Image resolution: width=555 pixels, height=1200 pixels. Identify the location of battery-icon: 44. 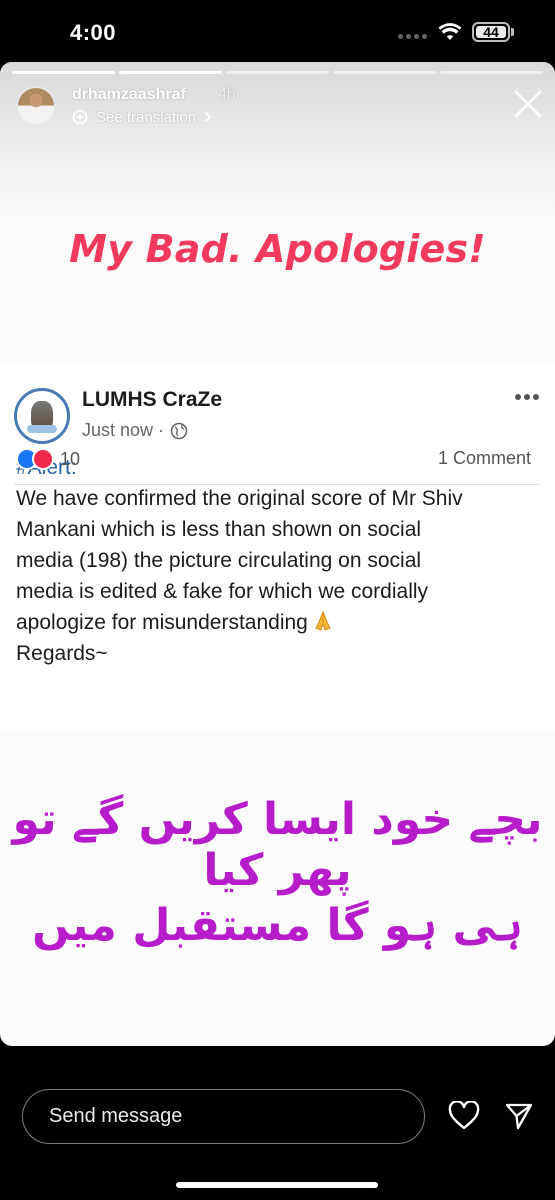
(491, 32).